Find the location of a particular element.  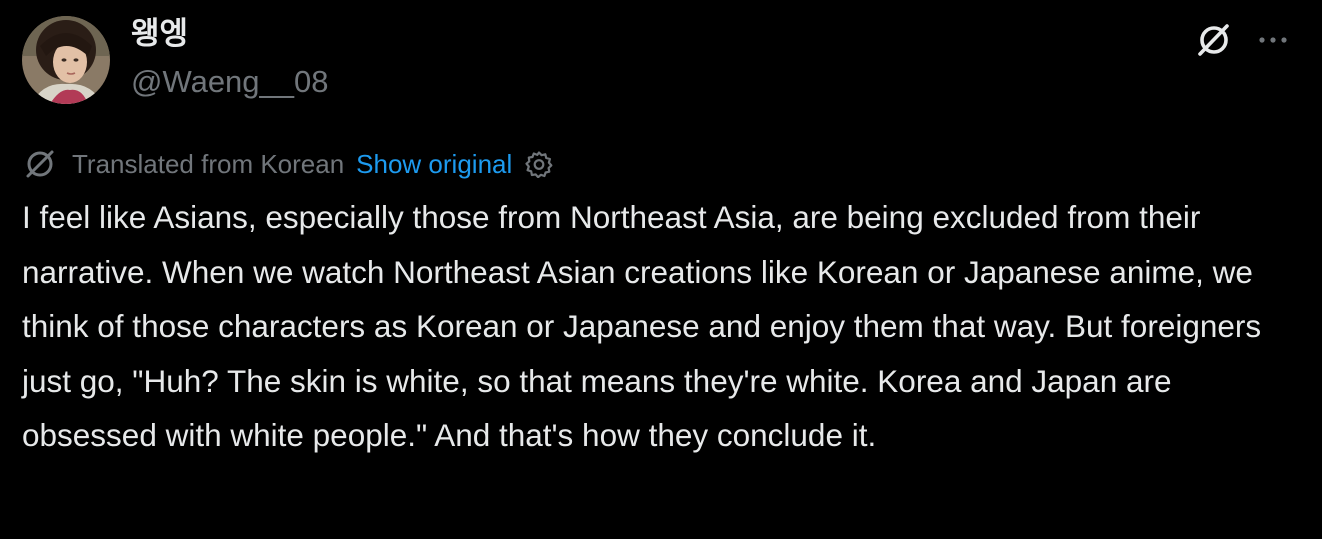

show-original-link: Show original is located at coordinates (434, 164).